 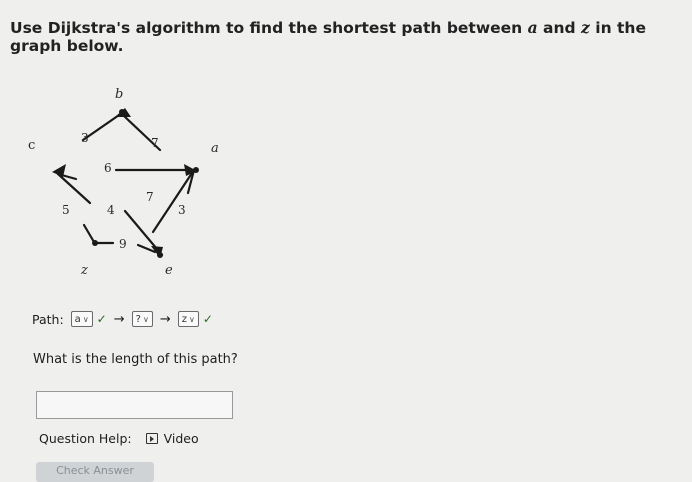 I want to click on video-icon, so click(x=151, y=438).